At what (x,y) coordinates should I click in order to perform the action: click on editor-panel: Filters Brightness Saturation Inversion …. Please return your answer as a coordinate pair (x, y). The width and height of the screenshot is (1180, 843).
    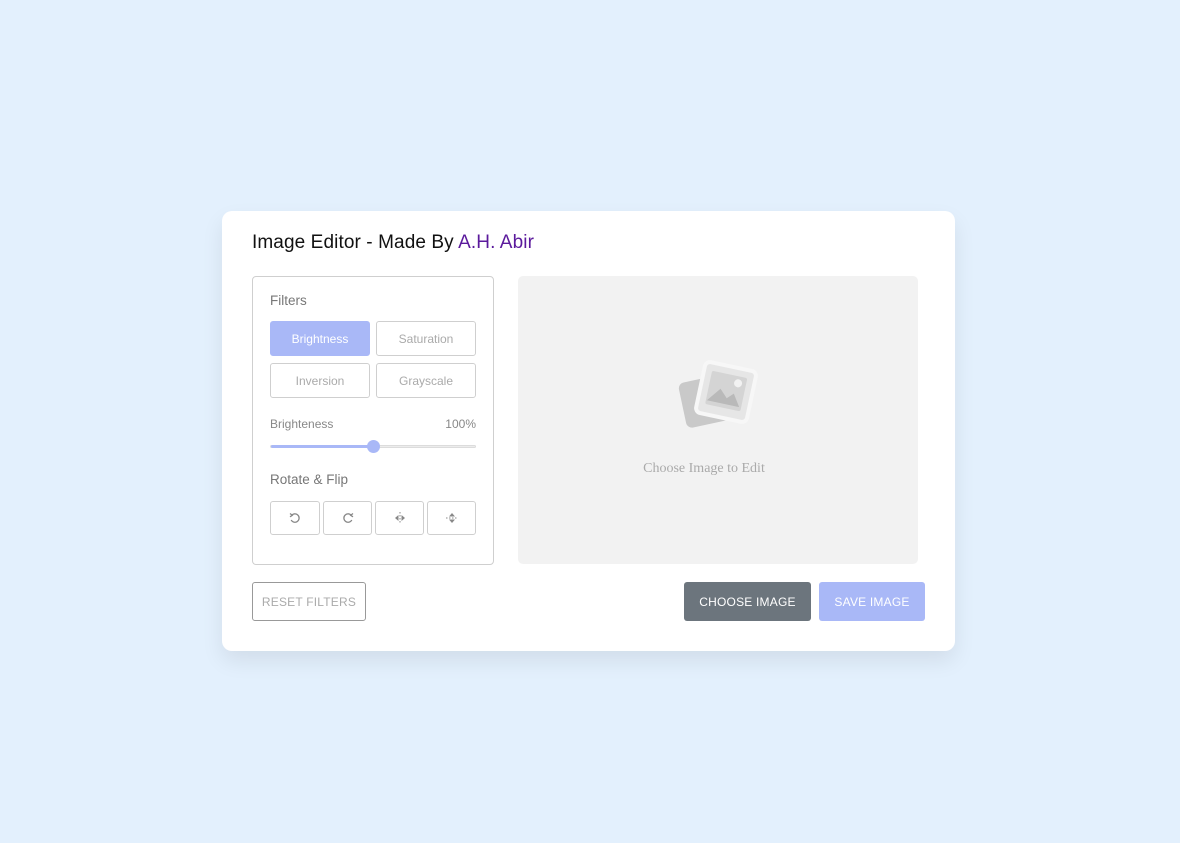
    Looking at the image, I should click on (373, 420).